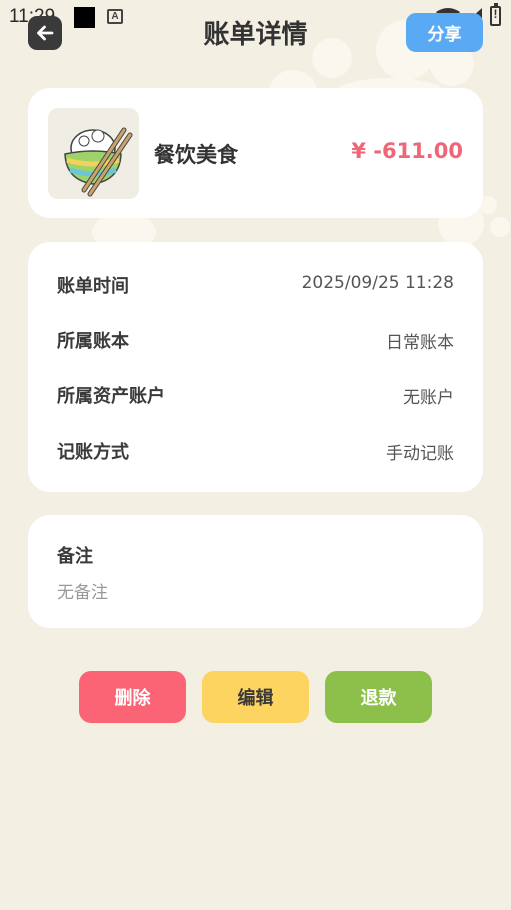 Image resolution: width=511 pixels, height=910 pixels. What do you see at coordinates (75, 556) in the screenshot?
I see `note-label: 备注` at bounding box center [75, 556].